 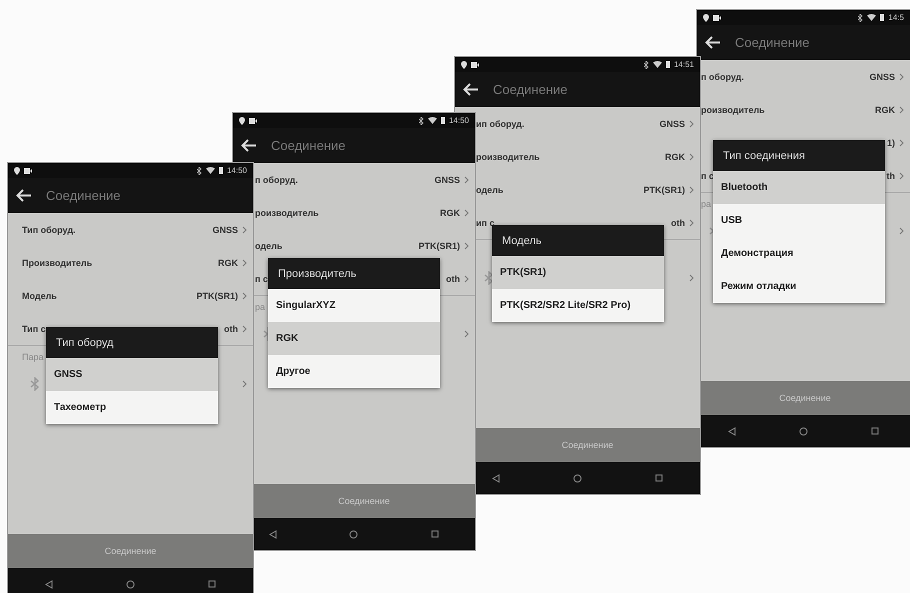 I want to click on setting-value: th, so click(x=890, y=175).